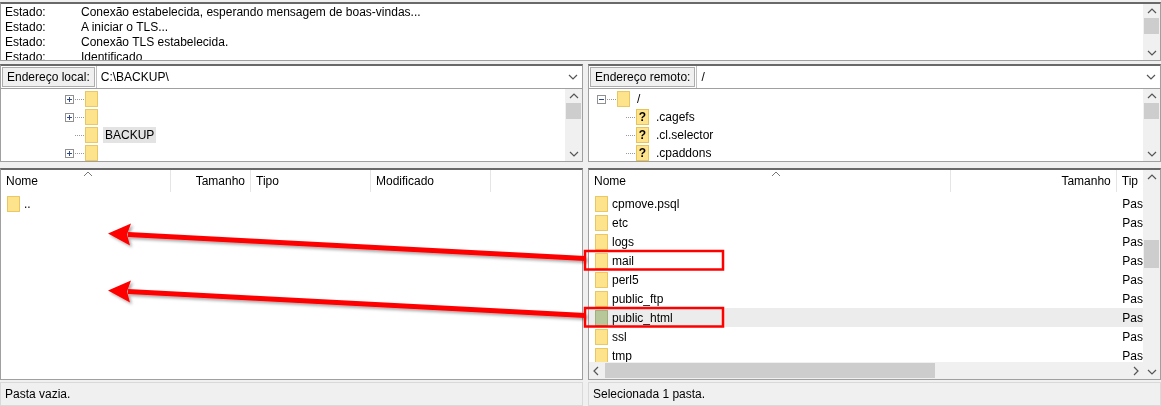  What do you see at coordinates (675, 117) in the screenshot?
I see `tree-item: .cagefs` at bounding box center [675, 117].